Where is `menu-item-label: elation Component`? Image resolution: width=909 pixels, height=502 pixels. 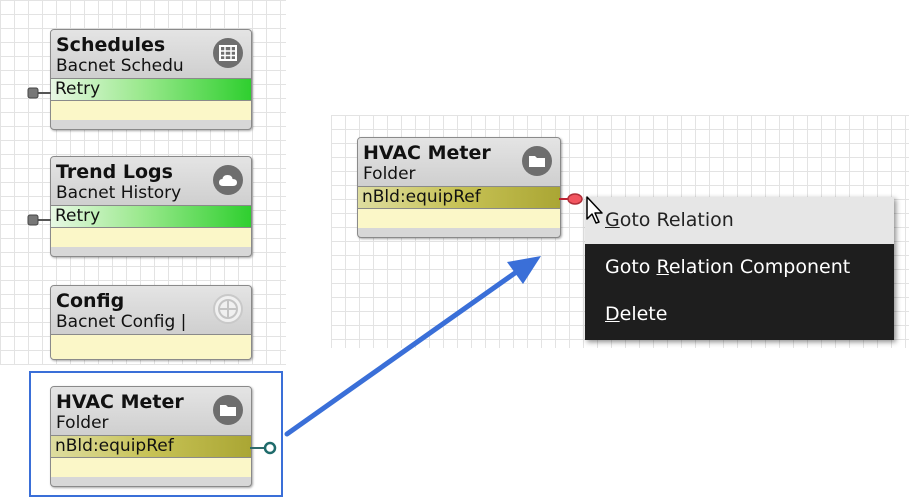
menu-item-label: elation Component is located at coordinates (759, 267).